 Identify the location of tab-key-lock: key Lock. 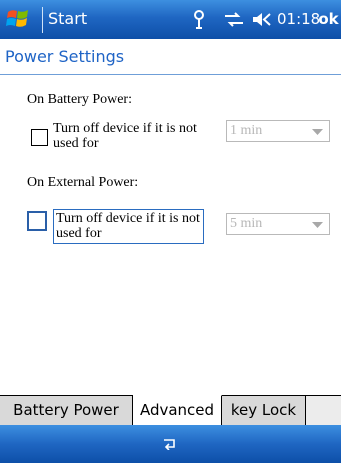
(264, 410).